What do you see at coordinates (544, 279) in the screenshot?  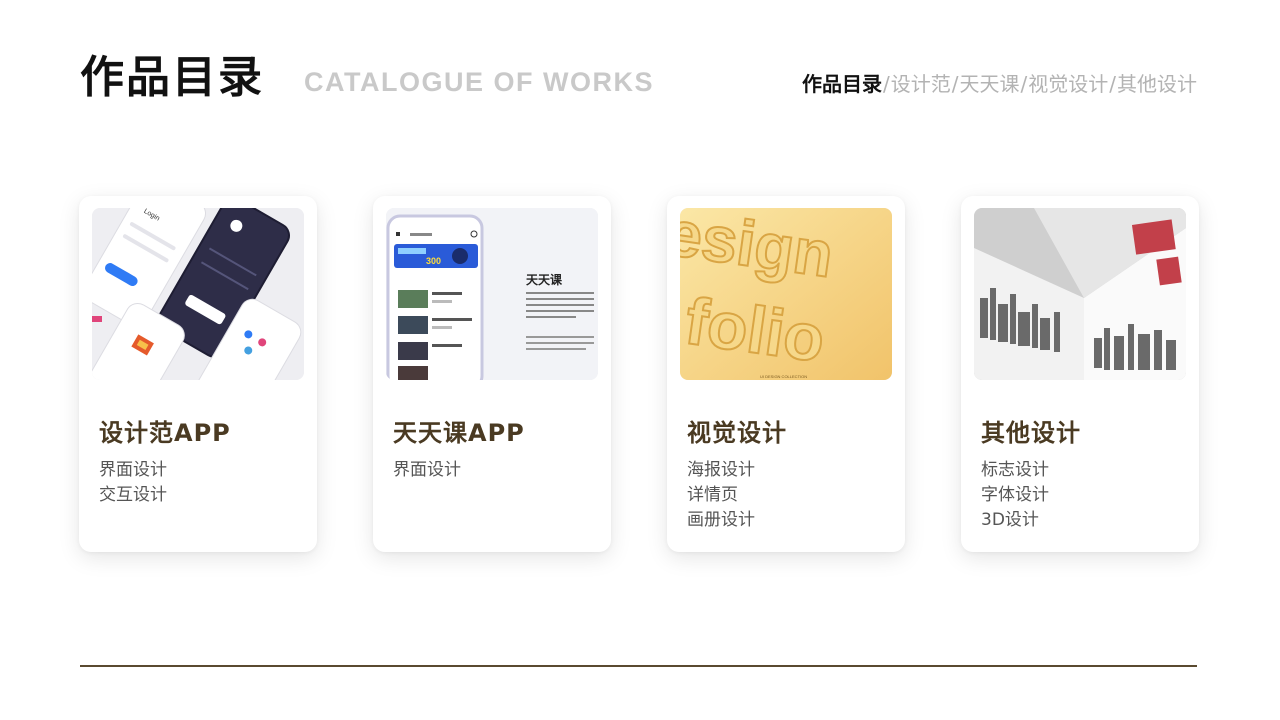 I see `thumb-heading: 天天课` at bounding box center [544, 279].